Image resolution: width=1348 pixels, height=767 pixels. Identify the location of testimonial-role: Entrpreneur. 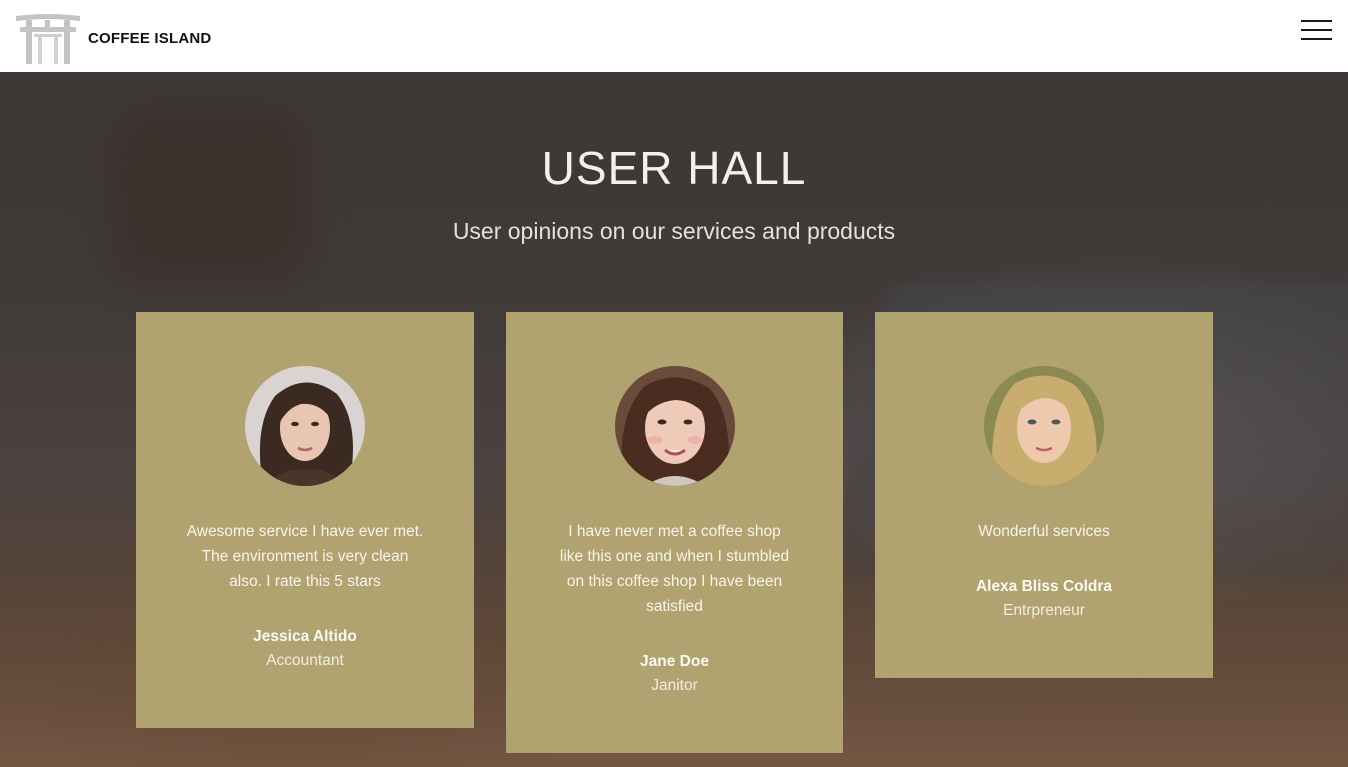
(1044, 610).